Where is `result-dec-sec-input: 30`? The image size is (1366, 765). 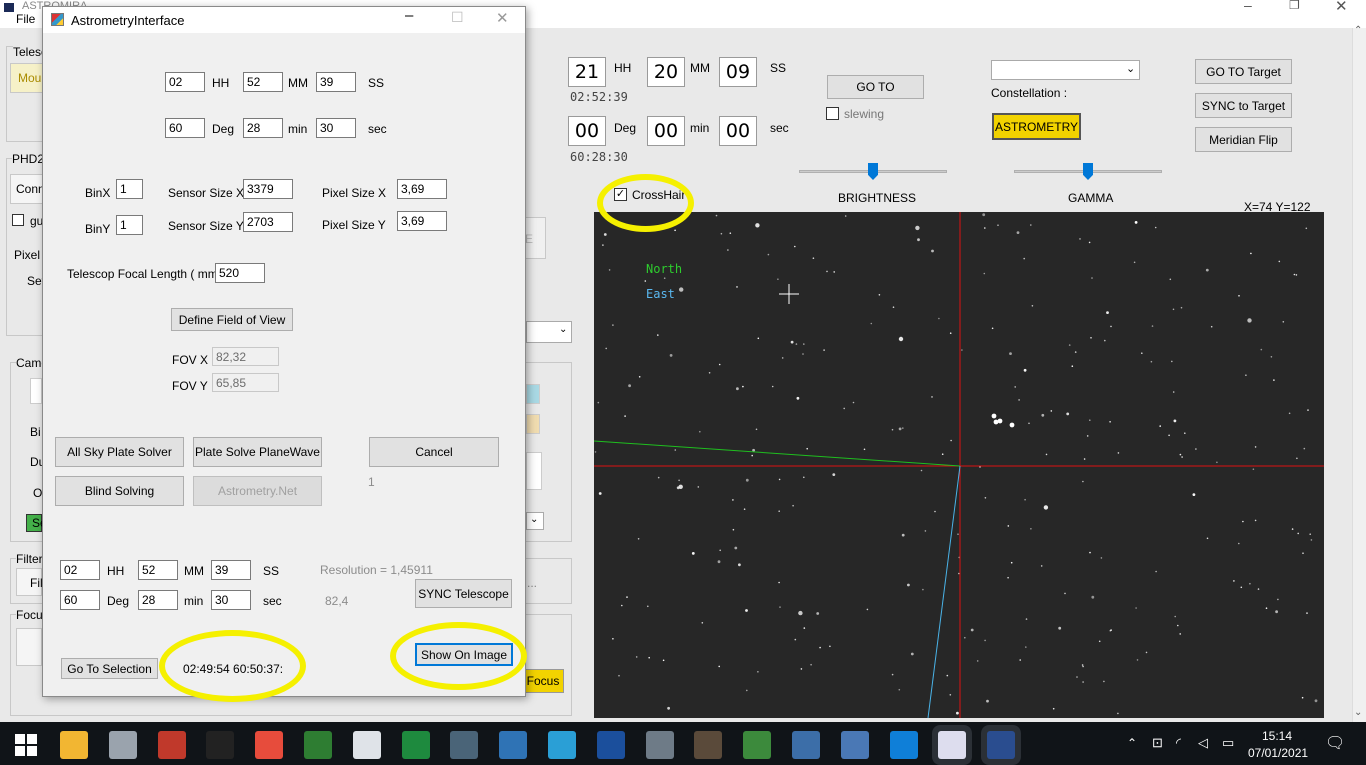
result-dec-sec-input: 30 is located at coordinates (231, 600).